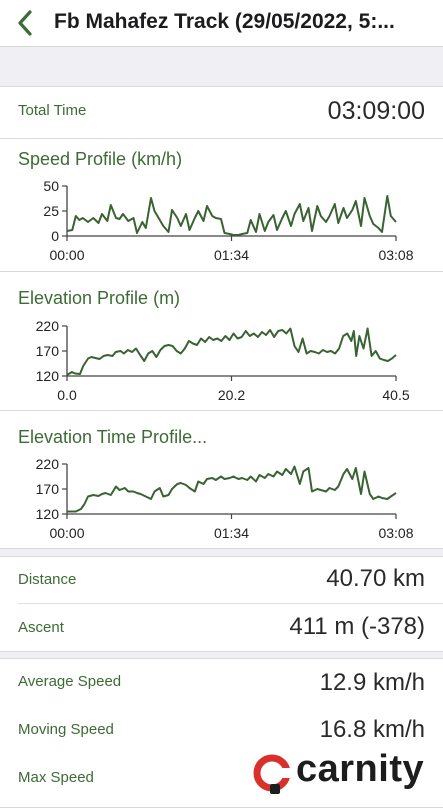  I want to click on total-time-card: Total Time 03:09:00, so click(221, 112).